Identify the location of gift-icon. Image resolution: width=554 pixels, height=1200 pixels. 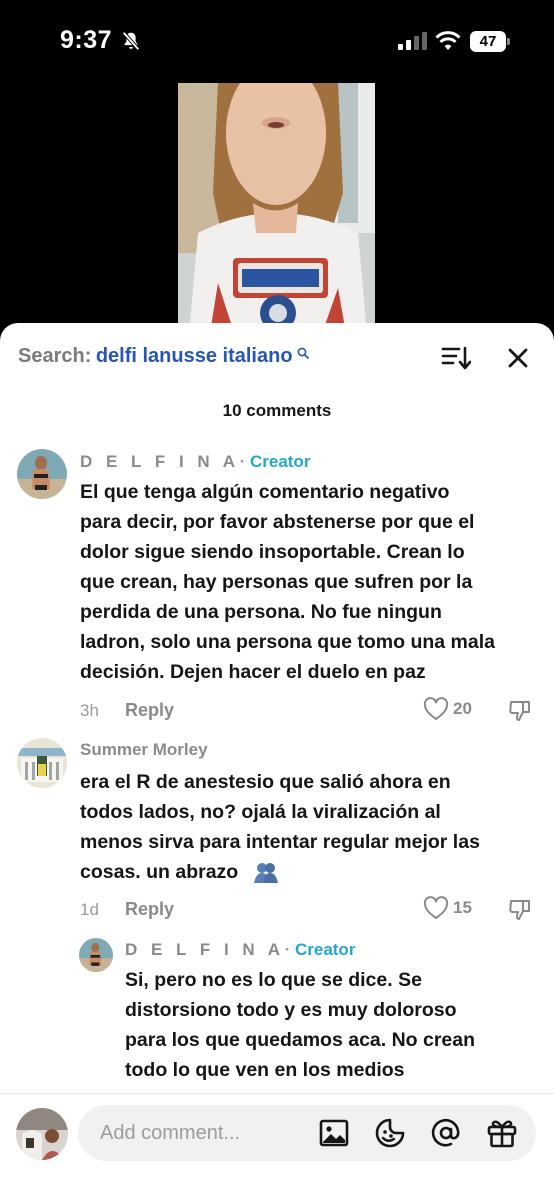
(502, 1133).